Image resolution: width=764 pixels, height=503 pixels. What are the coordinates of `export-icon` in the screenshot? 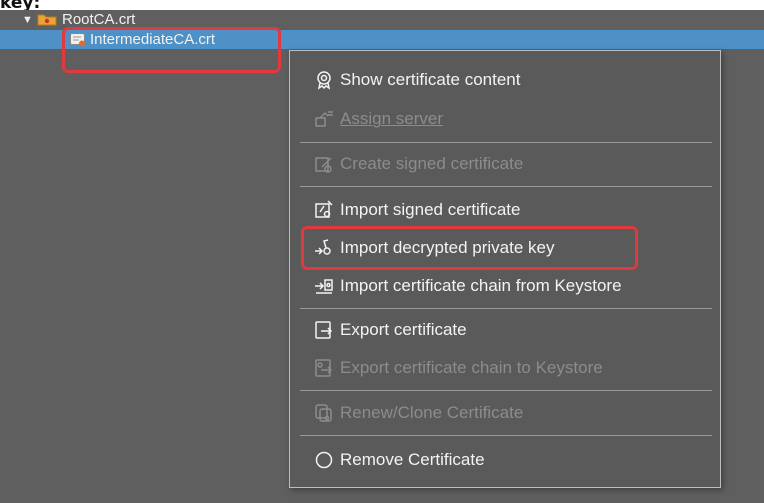 It's located at (324, 330).